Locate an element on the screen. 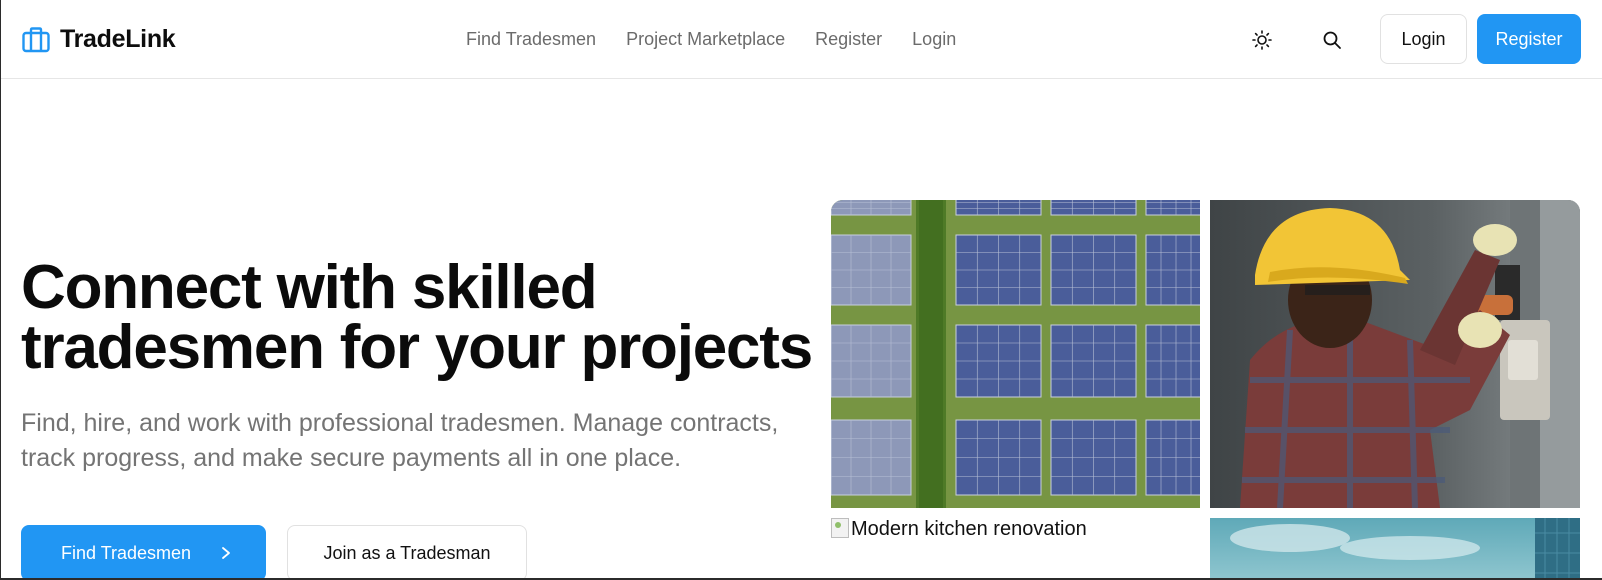  sky-illustration is located at coordinates (1395, 549).